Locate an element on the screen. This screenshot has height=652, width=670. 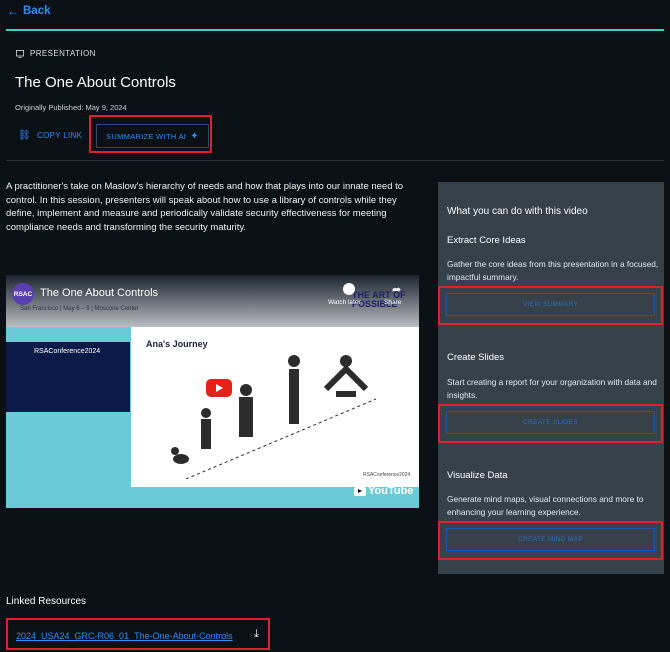
header-divider is located at coordinates (335, 30).